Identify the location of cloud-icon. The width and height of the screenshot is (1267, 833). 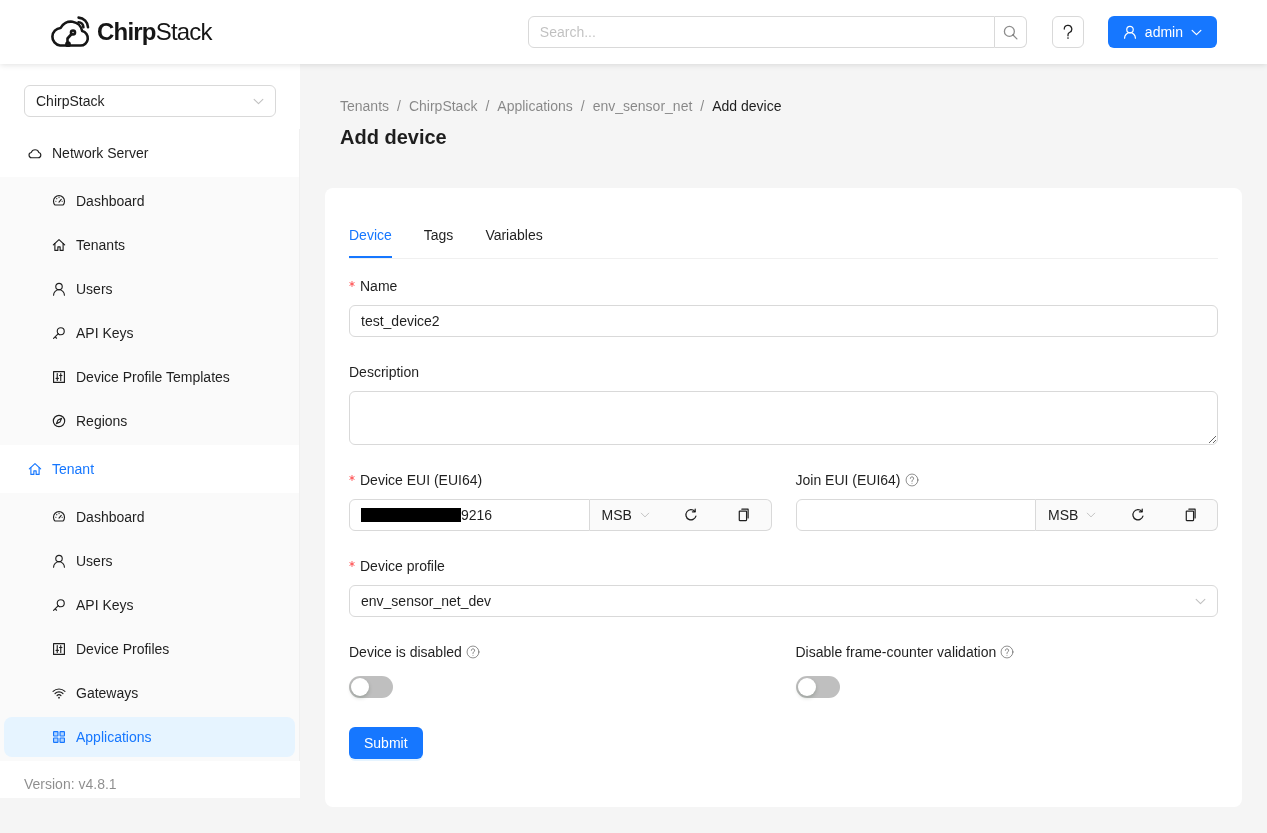
(35, 153).